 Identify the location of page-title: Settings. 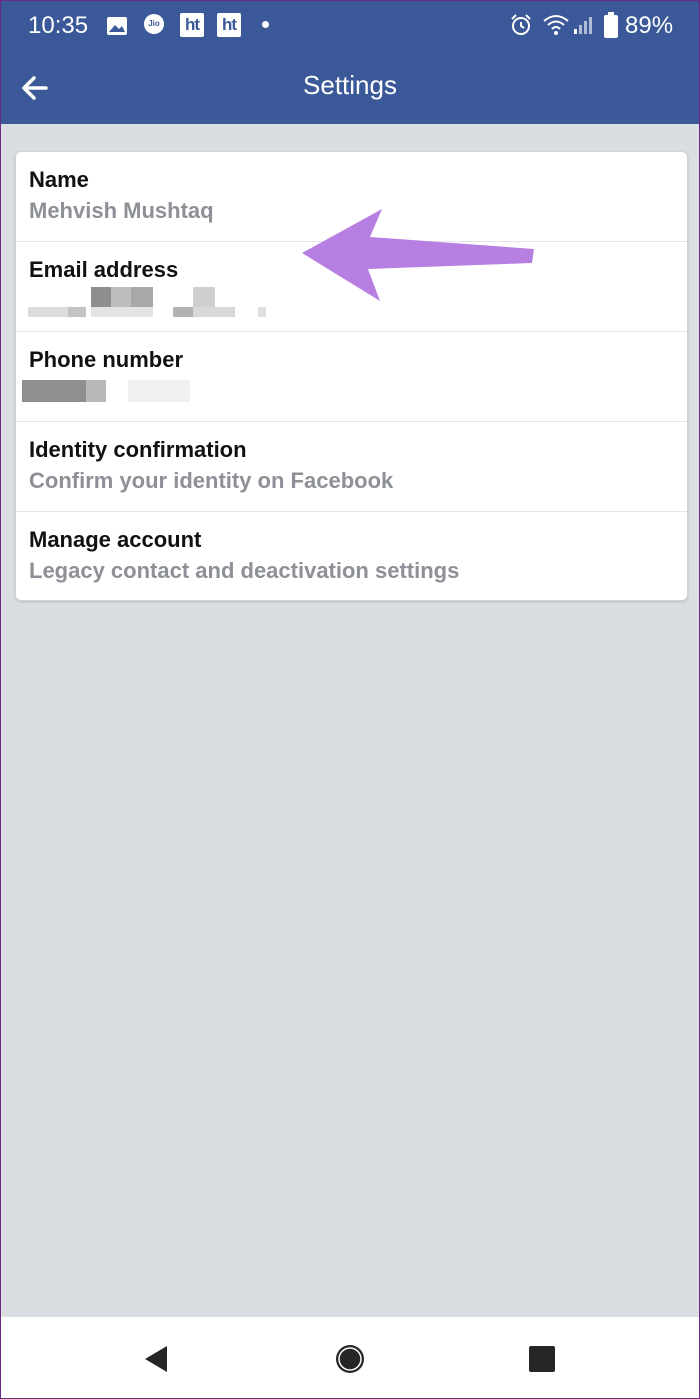
(350, 85).